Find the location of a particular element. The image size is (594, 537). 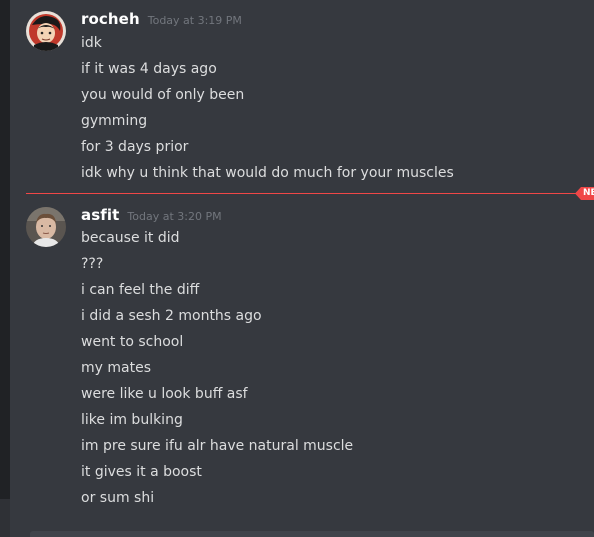

username: asfit is located at coordinates (100, 215).